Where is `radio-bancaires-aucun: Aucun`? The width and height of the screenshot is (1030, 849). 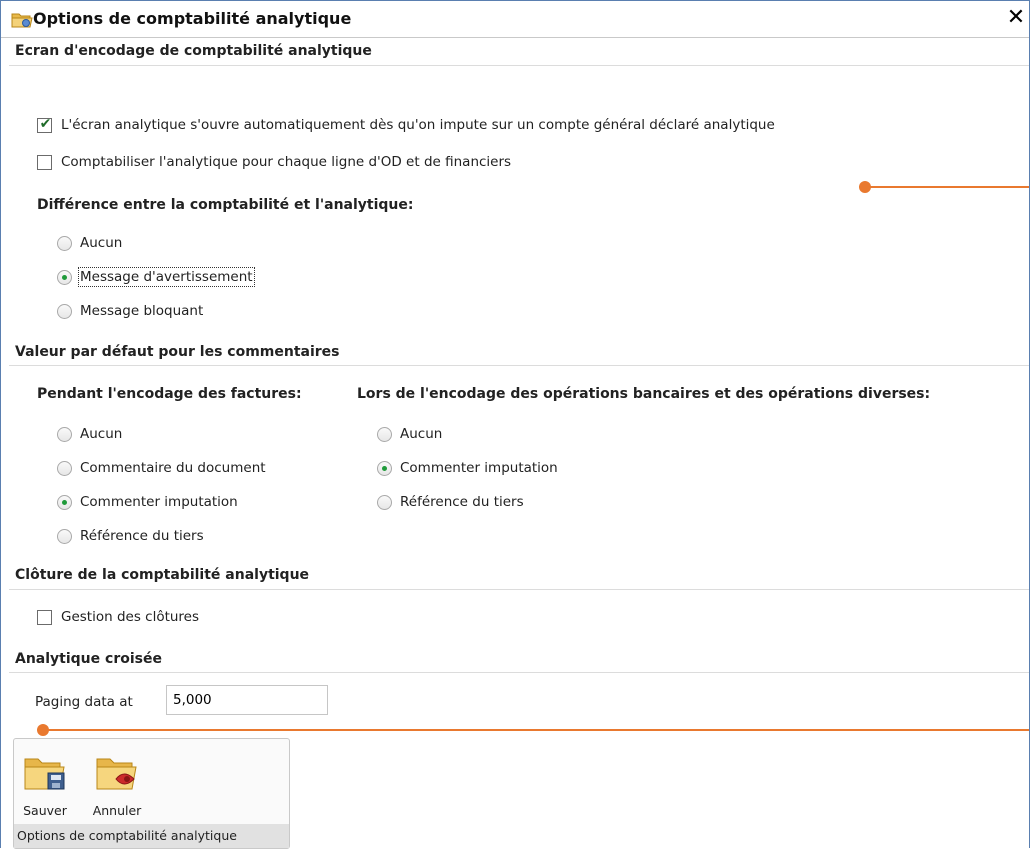 radio-bancaires-aucun: Aucun is located at coordinates (409, 434).